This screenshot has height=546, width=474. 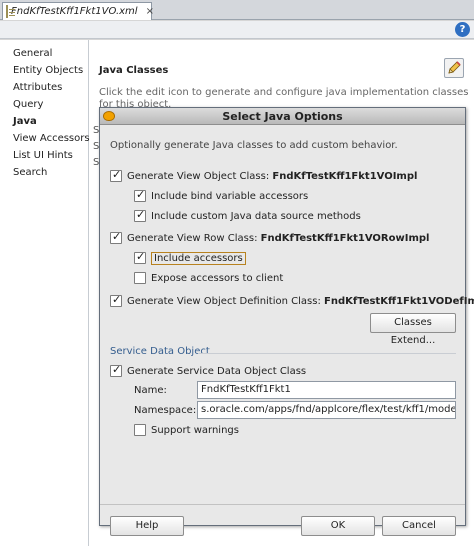 I want to click on support-warnings-checkbox: Support warnings, so click(x=186, y=430).